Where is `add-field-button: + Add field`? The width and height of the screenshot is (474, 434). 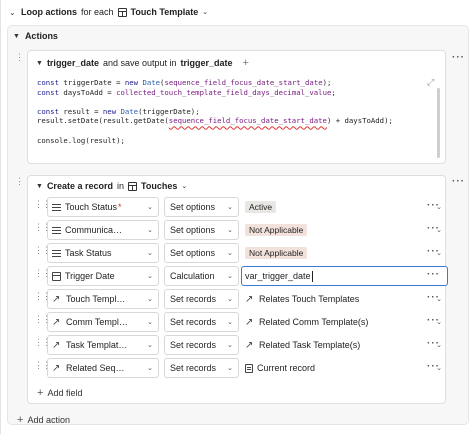
add-field-button: + Add field is located at coordinates (59, 393).